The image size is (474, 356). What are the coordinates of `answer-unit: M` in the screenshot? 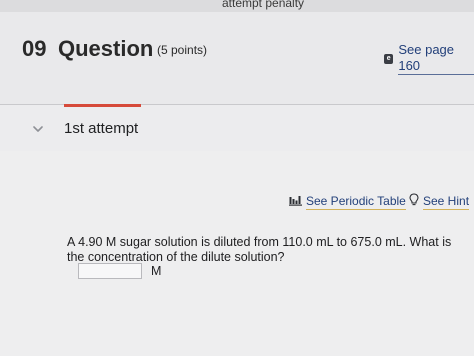 It's located at (156, 271).